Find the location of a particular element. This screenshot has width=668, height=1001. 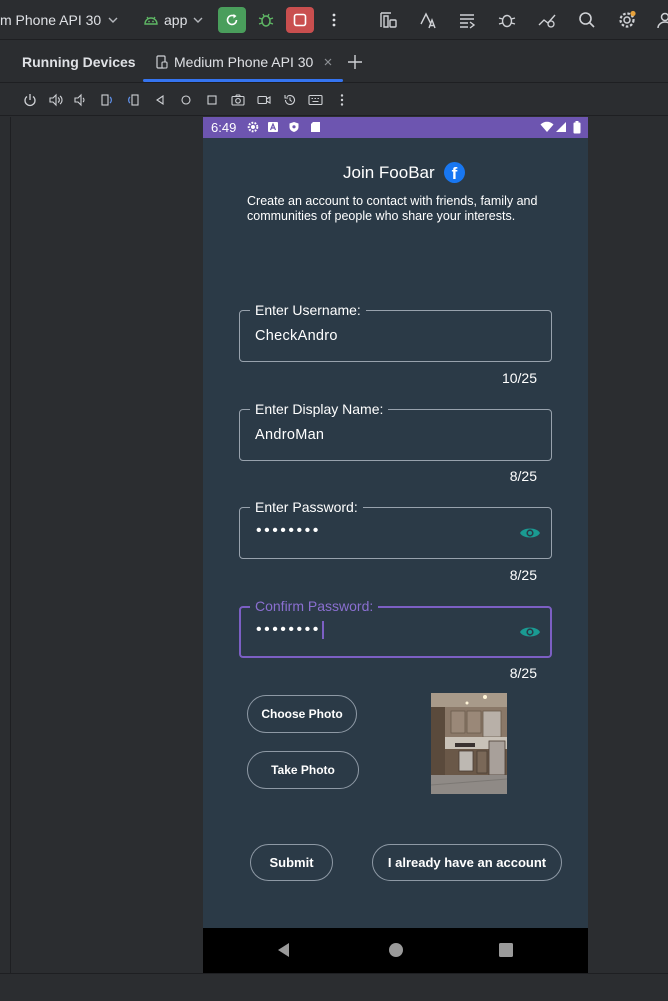

profiler-button is located at coordinates (507, 20).